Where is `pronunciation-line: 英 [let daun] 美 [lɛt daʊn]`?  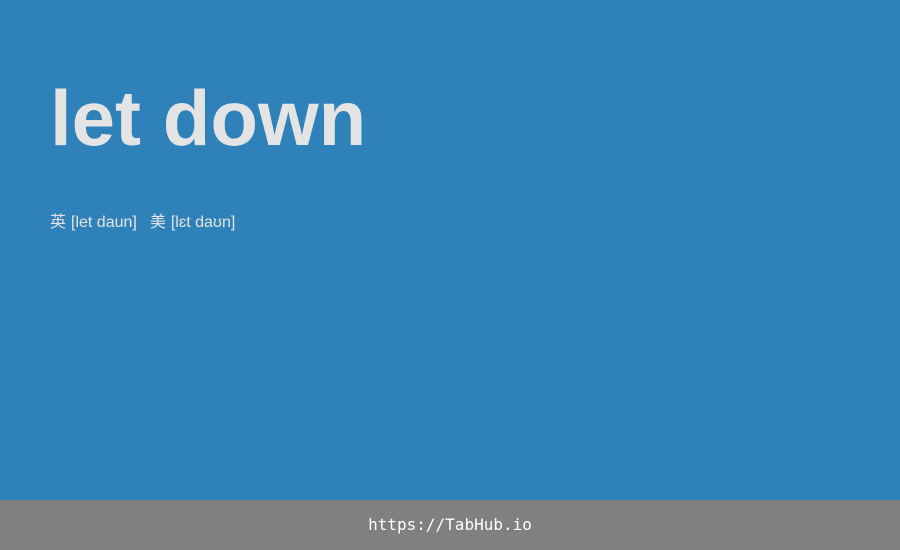
pronunciation-line: 英 [let daun] 美 [lɛt daʊn] is located at coordinates (142, 223).